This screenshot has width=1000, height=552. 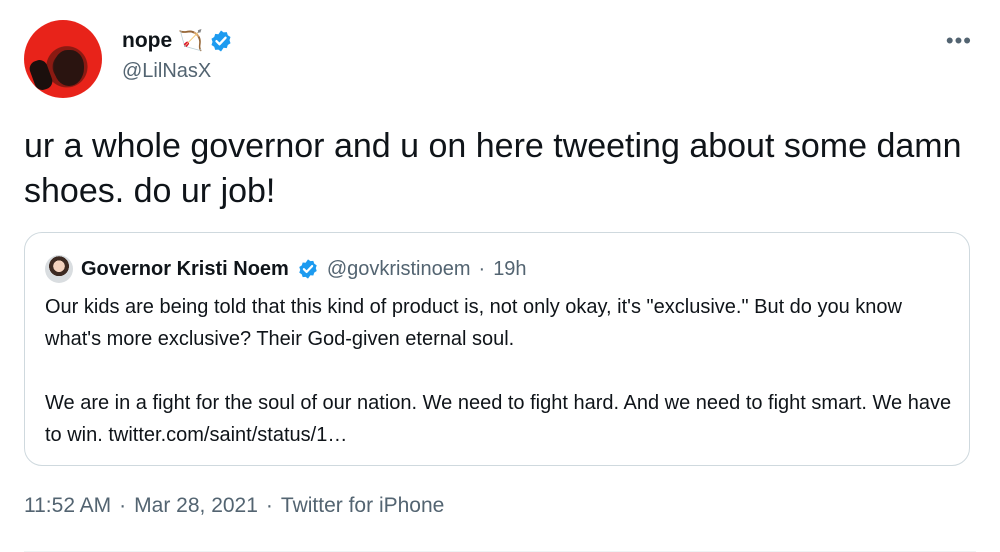 I want to click on tweet-date: Mar 28, 2021, so click(x=196, y=506).